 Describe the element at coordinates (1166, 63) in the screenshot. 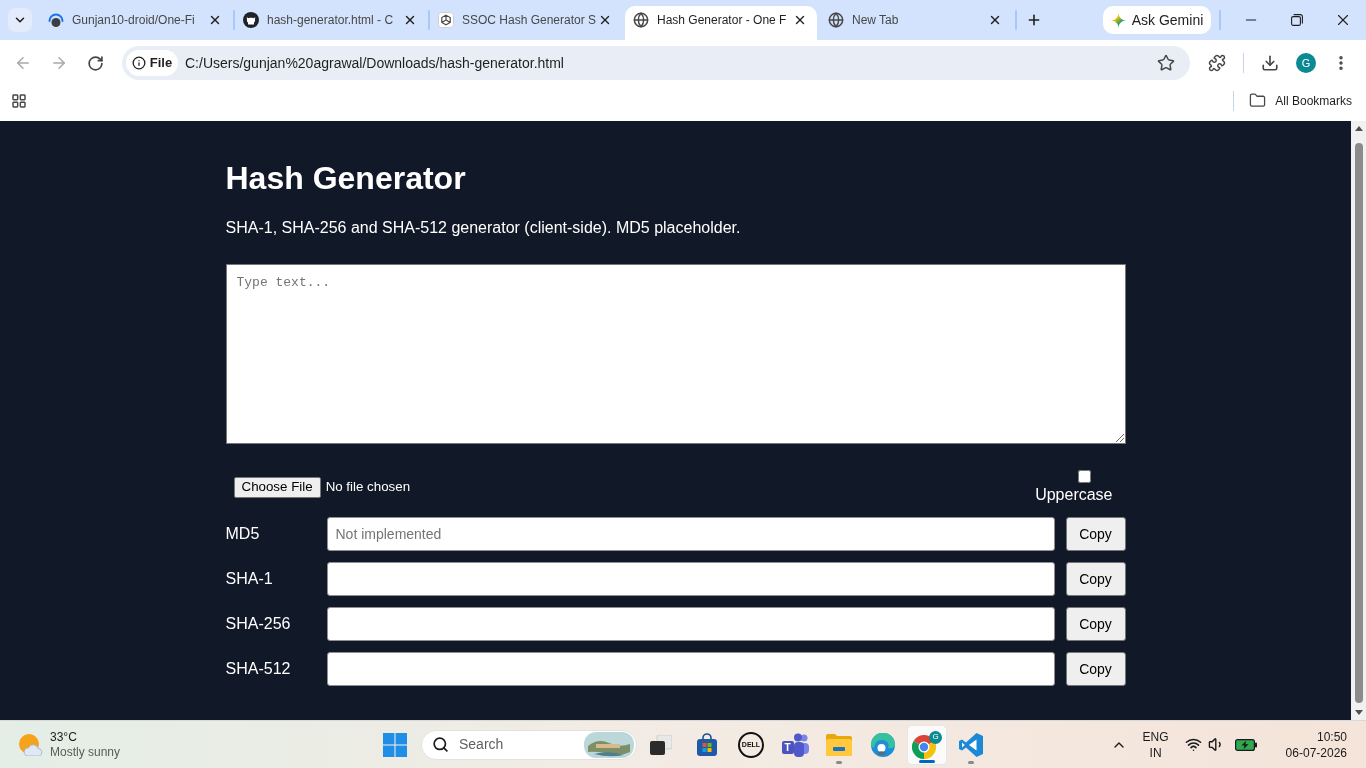

I see `bookmark-star-icon` at that location.